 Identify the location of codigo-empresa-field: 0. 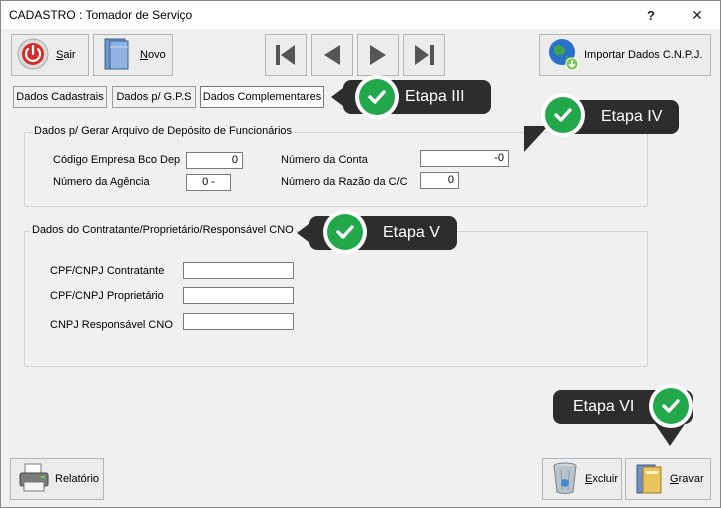
(214, 160).